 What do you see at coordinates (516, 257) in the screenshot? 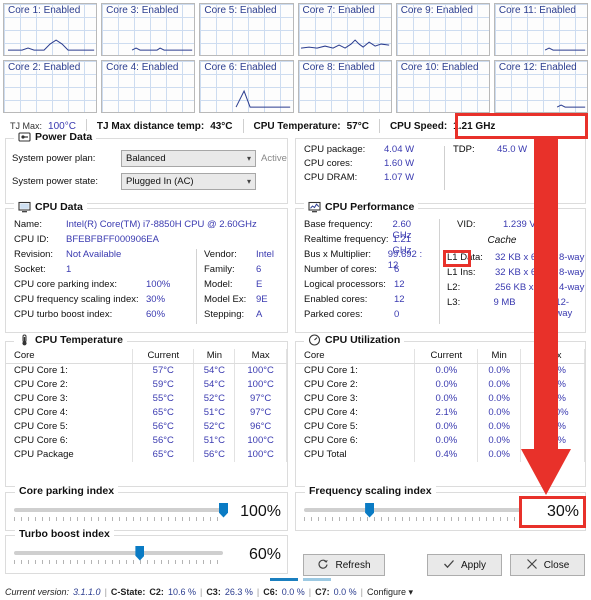
I see `cache-l1-data-value: 32 KB x 6` at bounding box center [516, 257].